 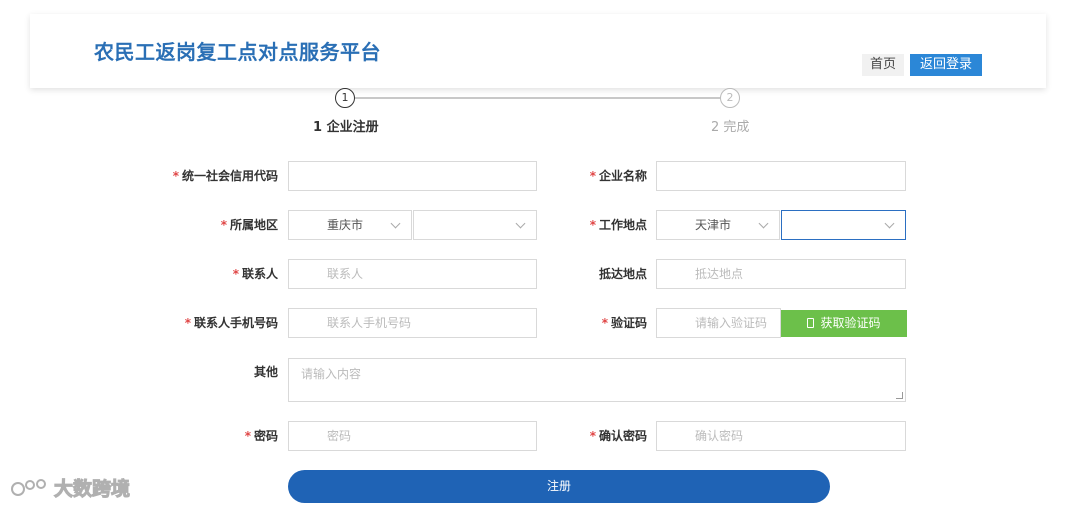 I want to click on contact-input: 联系人, so click(x=412, y=274).